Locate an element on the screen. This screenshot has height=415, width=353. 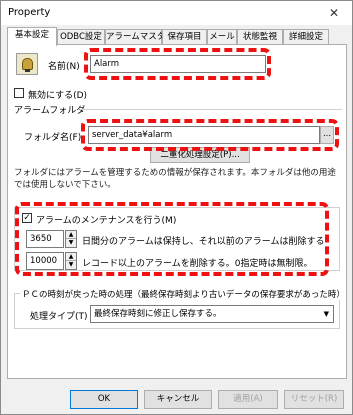
process-type-label: 処理タイプ(T) is located at coordinates (59, 317).